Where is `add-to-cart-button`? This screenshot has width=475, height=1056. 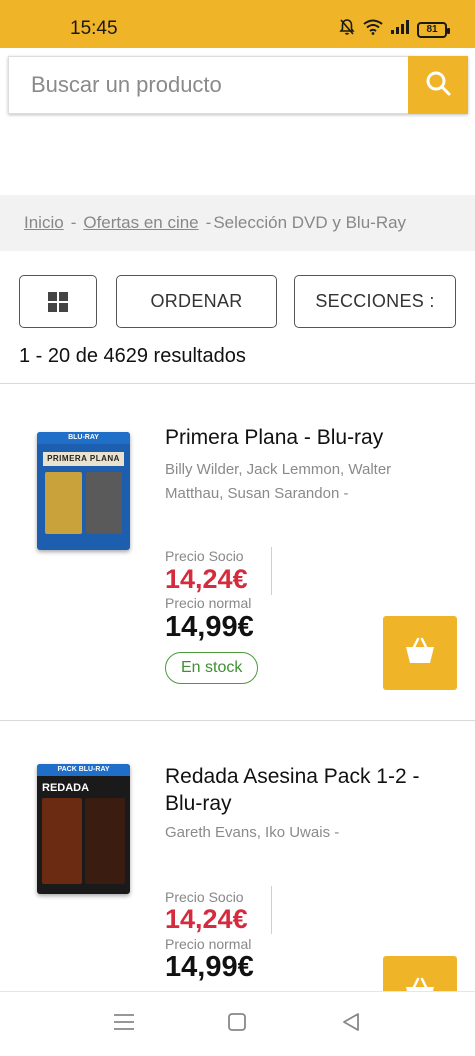
add-to-cart-button is located at coordinates (420, 653).